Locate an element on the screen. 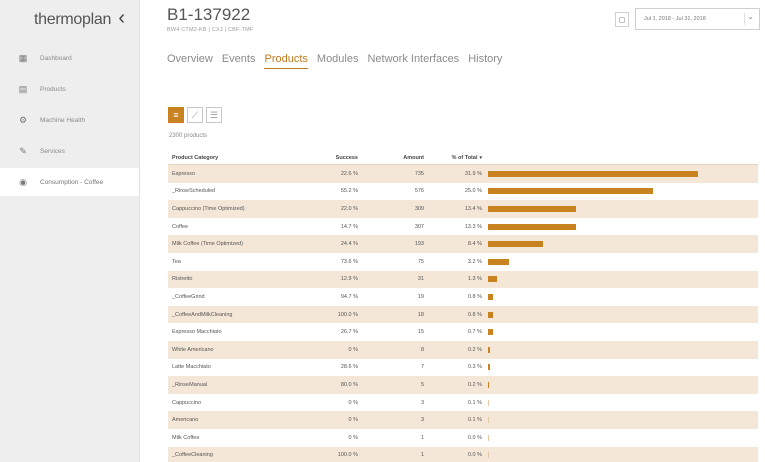  products-icon: ▤ is located at coordinates (23, 88).